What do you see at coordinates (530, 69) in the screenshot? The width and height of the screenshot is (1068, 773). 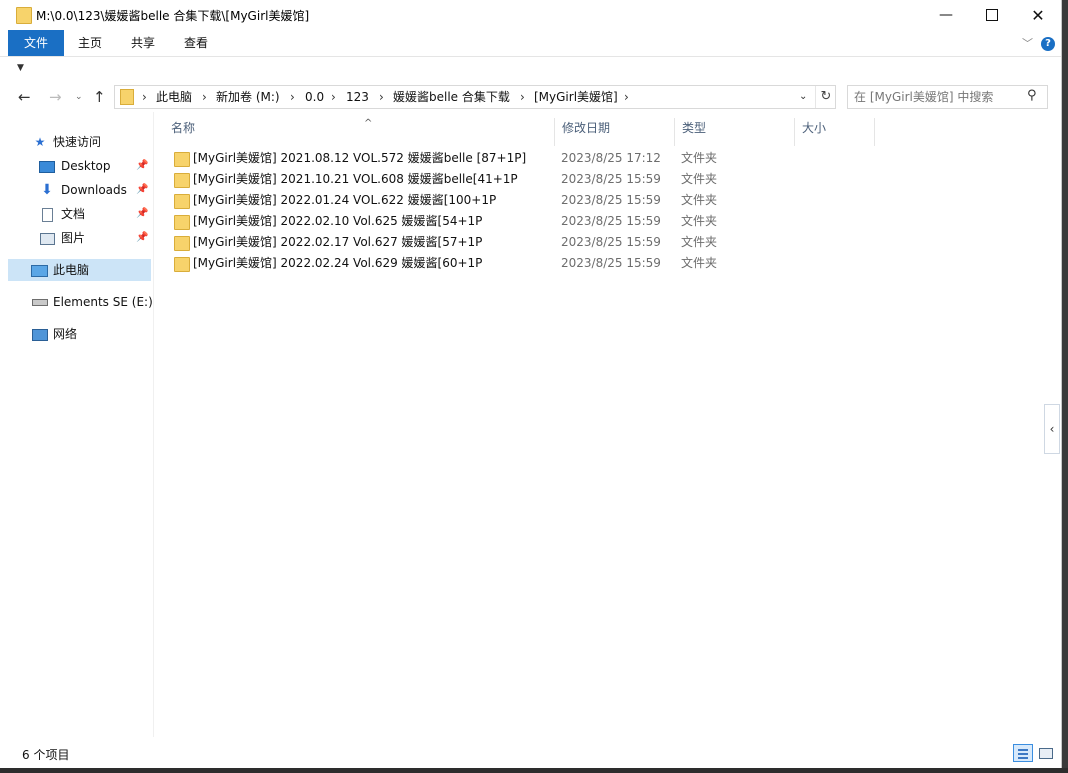 I see `quick-access-toolbar: ▼` at bounding box center [530, 69].